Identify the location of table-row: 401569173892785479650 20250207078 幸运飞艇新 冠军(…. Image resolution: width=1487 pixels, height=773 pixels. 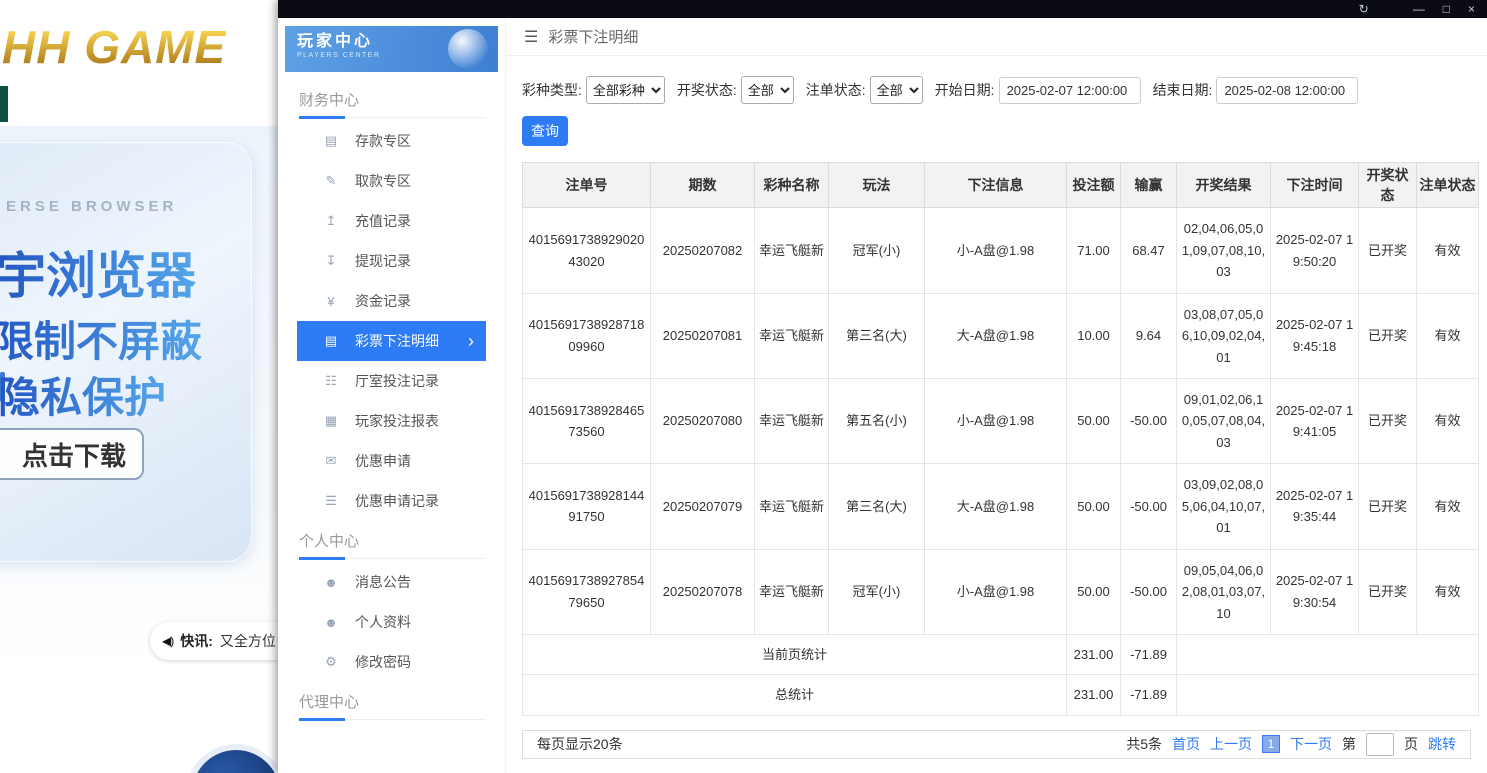
(1000, 591).